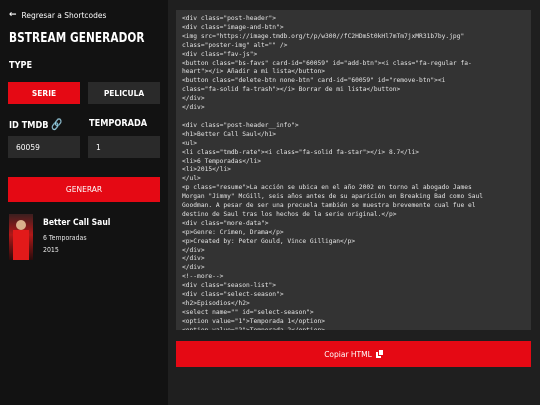 This screenshot has width=540, height=405. I want to click on result-year: 2015, so click(51, 249).